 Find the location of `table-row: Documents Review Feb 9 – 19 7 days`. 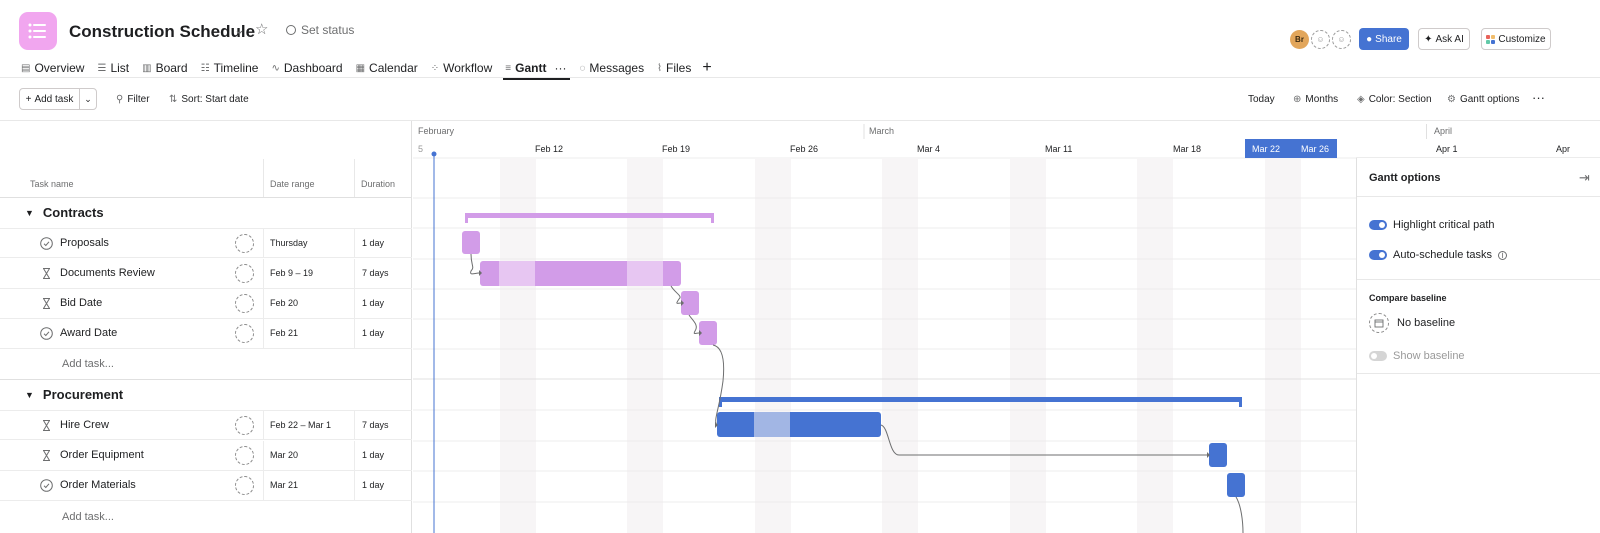

table-row: Documents Review Feb 9 – 19 7 days is located at coordinates (206, 274).